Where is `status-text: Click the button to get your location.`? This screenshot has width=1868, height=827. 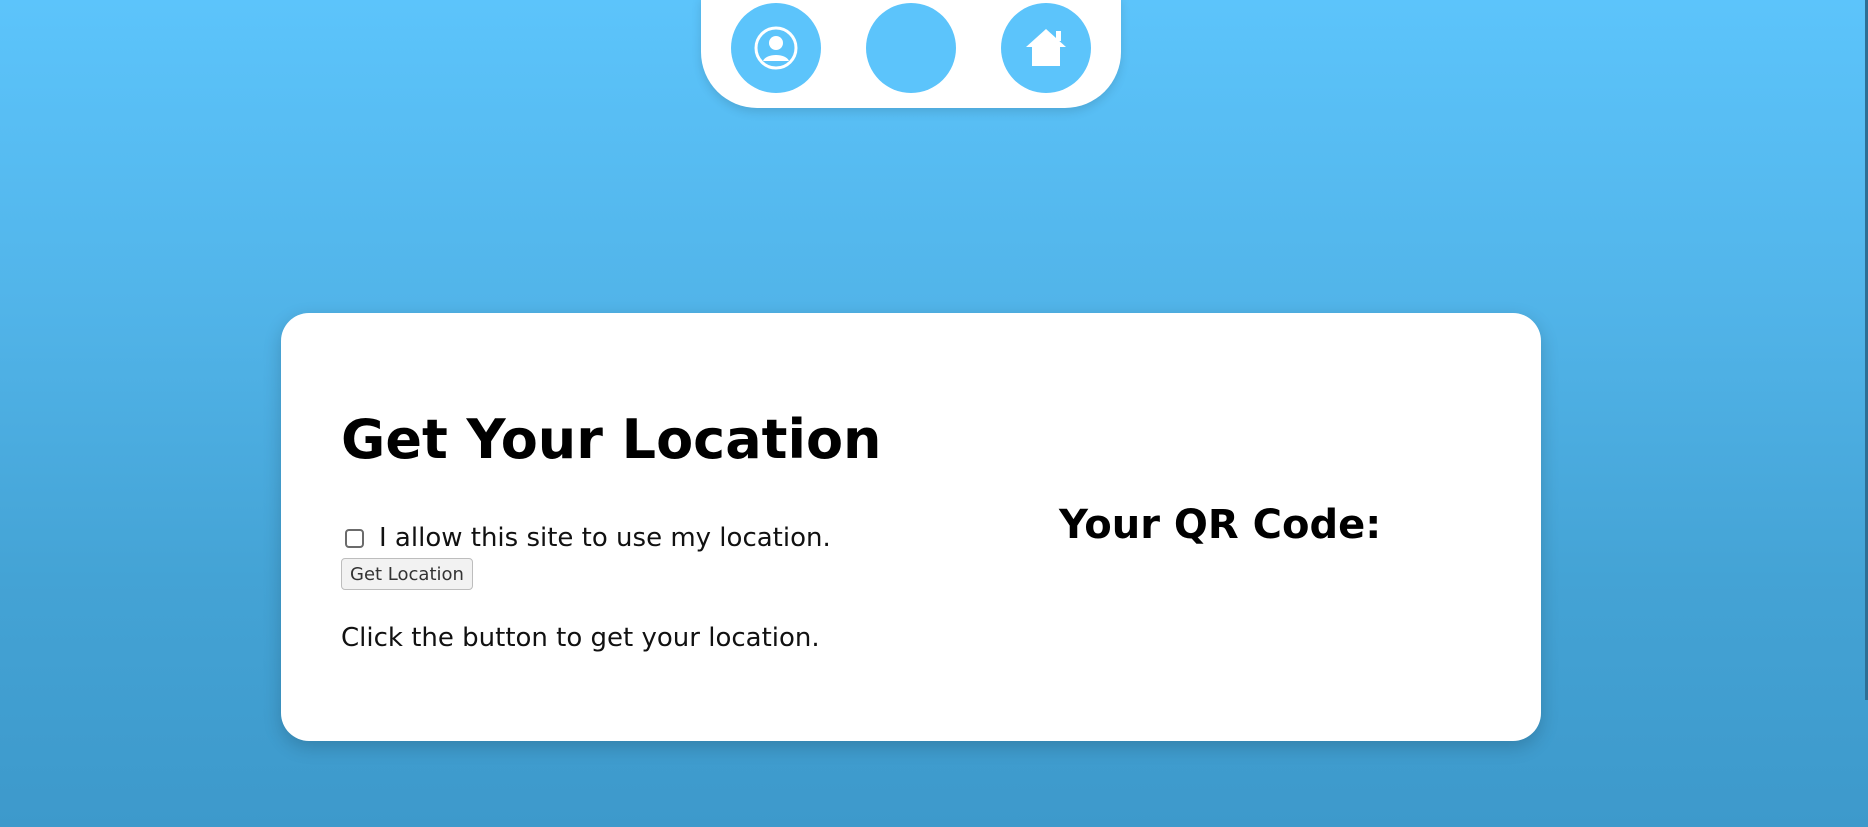 status-text: Click the button to get your location. is located at coordinates (580, 638).